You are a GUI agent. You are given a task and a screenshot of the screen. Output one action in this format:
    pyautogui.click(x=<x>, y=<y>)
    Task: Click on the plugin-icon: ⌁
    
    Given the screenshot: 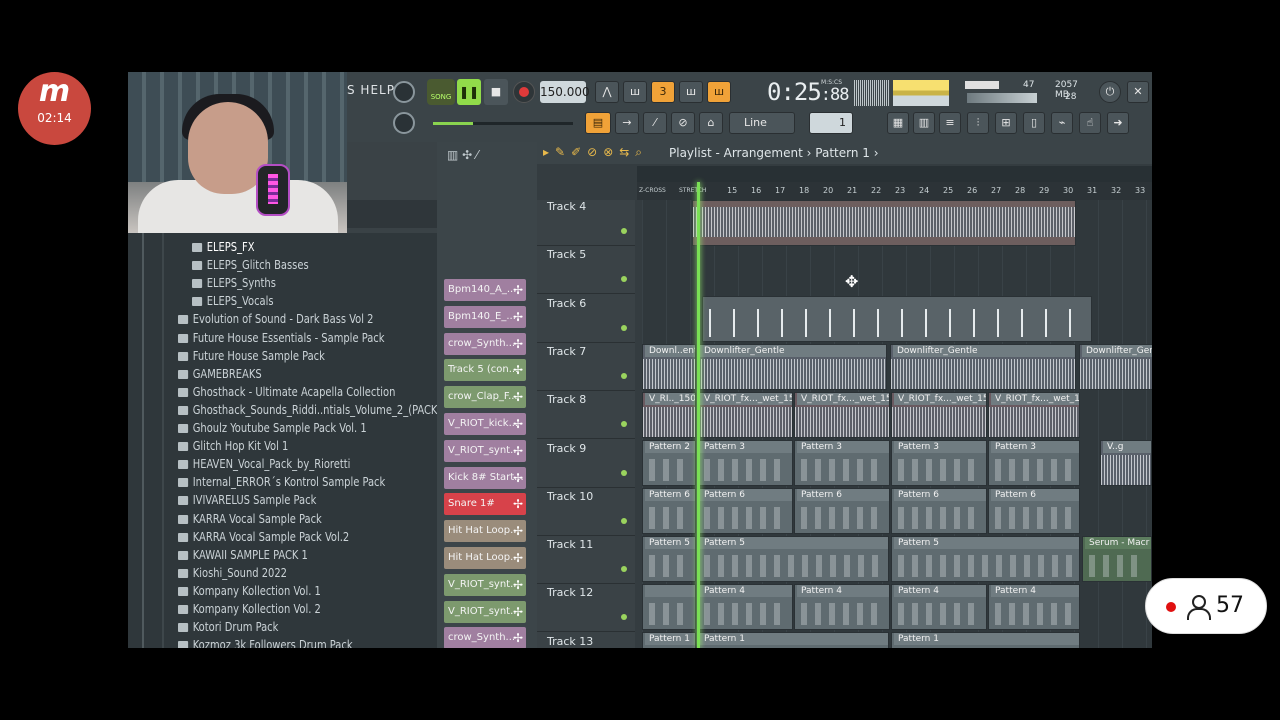 What is the action you would take?
    pyautogui.click(x=1062, y=123)
    